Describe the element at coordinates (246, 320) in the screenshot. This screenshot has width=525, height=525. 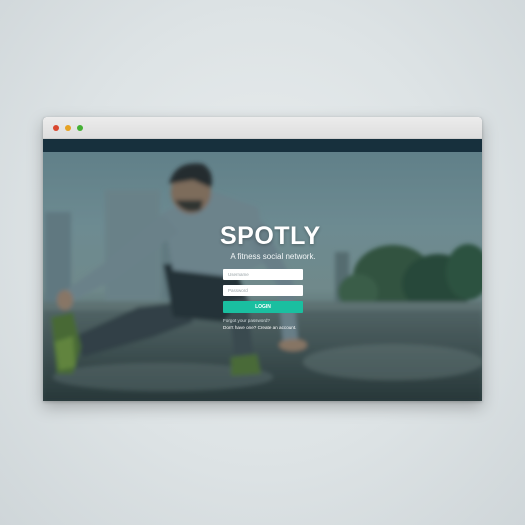
I see `forgot-password-link: Forgot your password?` at that location.